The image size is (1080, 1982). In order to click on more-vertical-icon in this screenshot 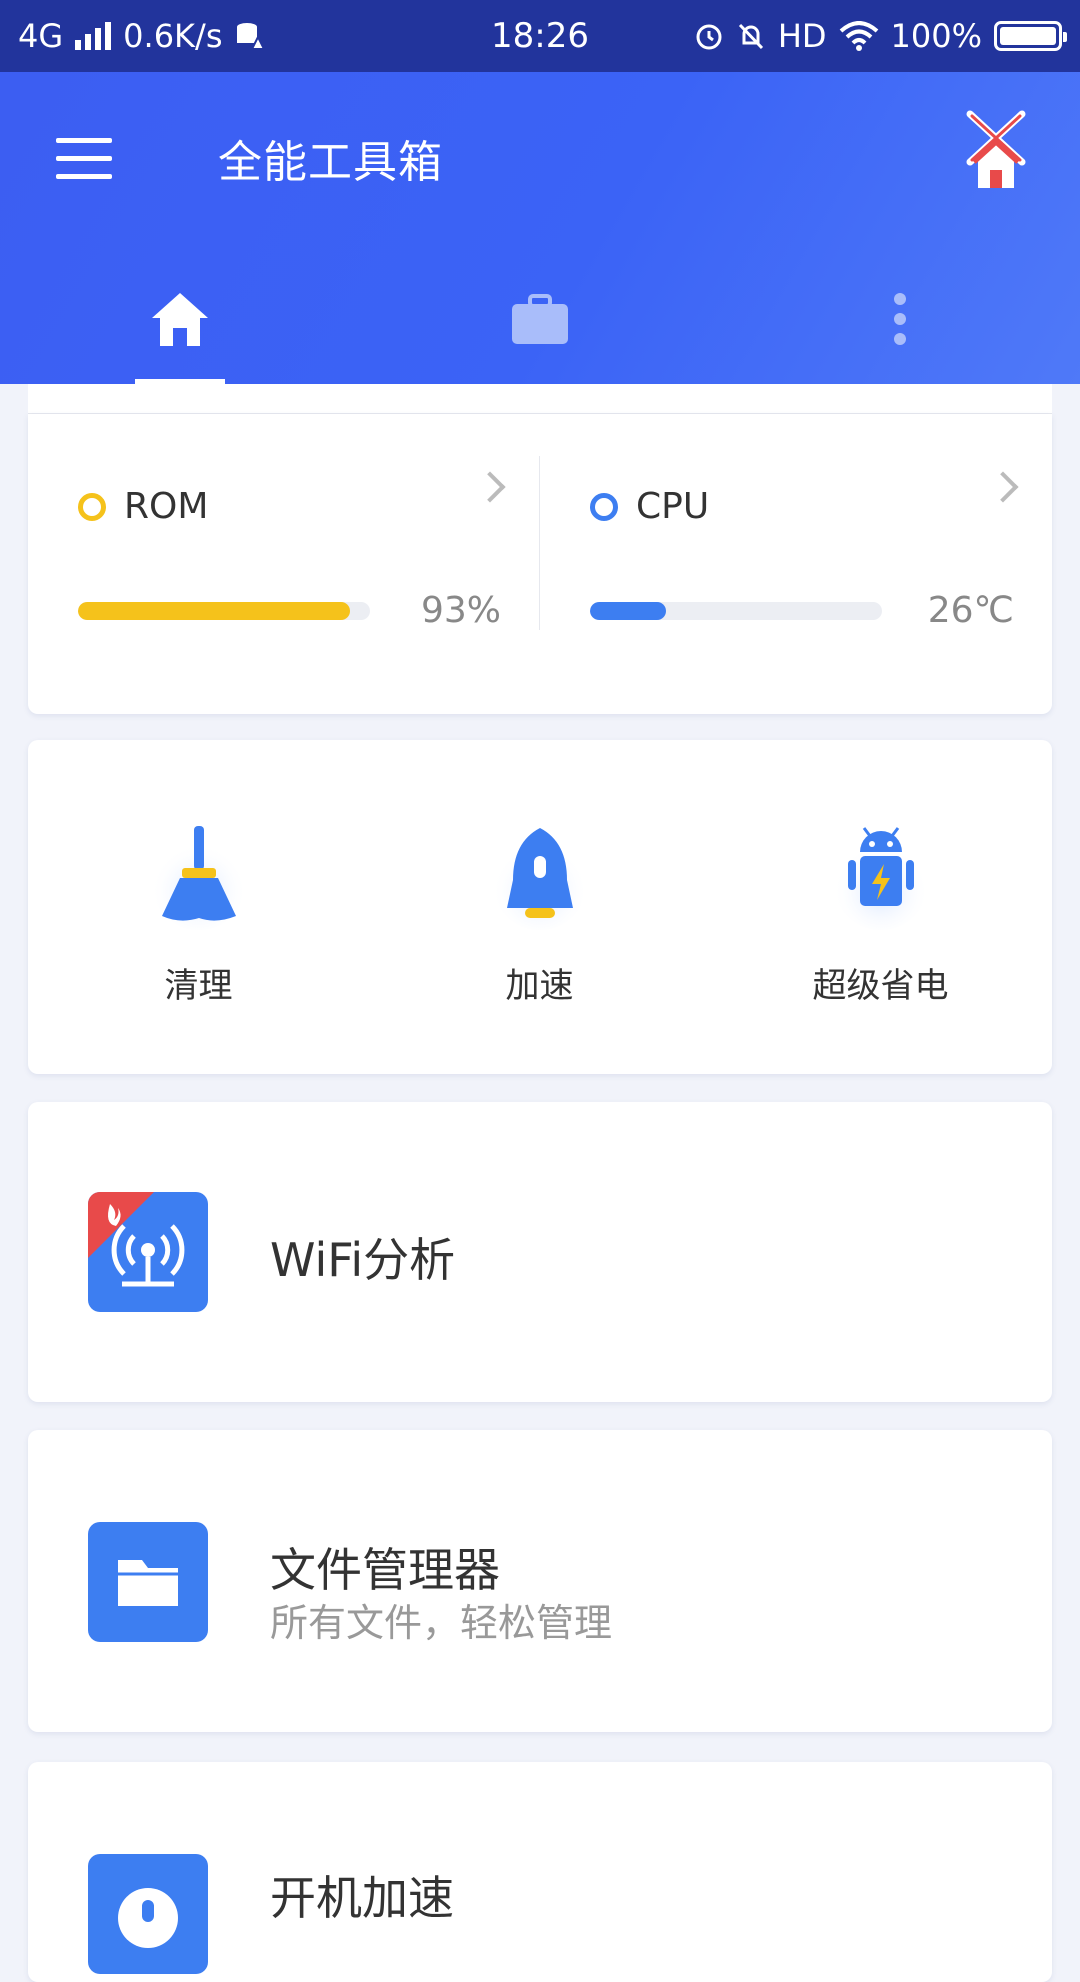, I will do `click(900, 319)`.